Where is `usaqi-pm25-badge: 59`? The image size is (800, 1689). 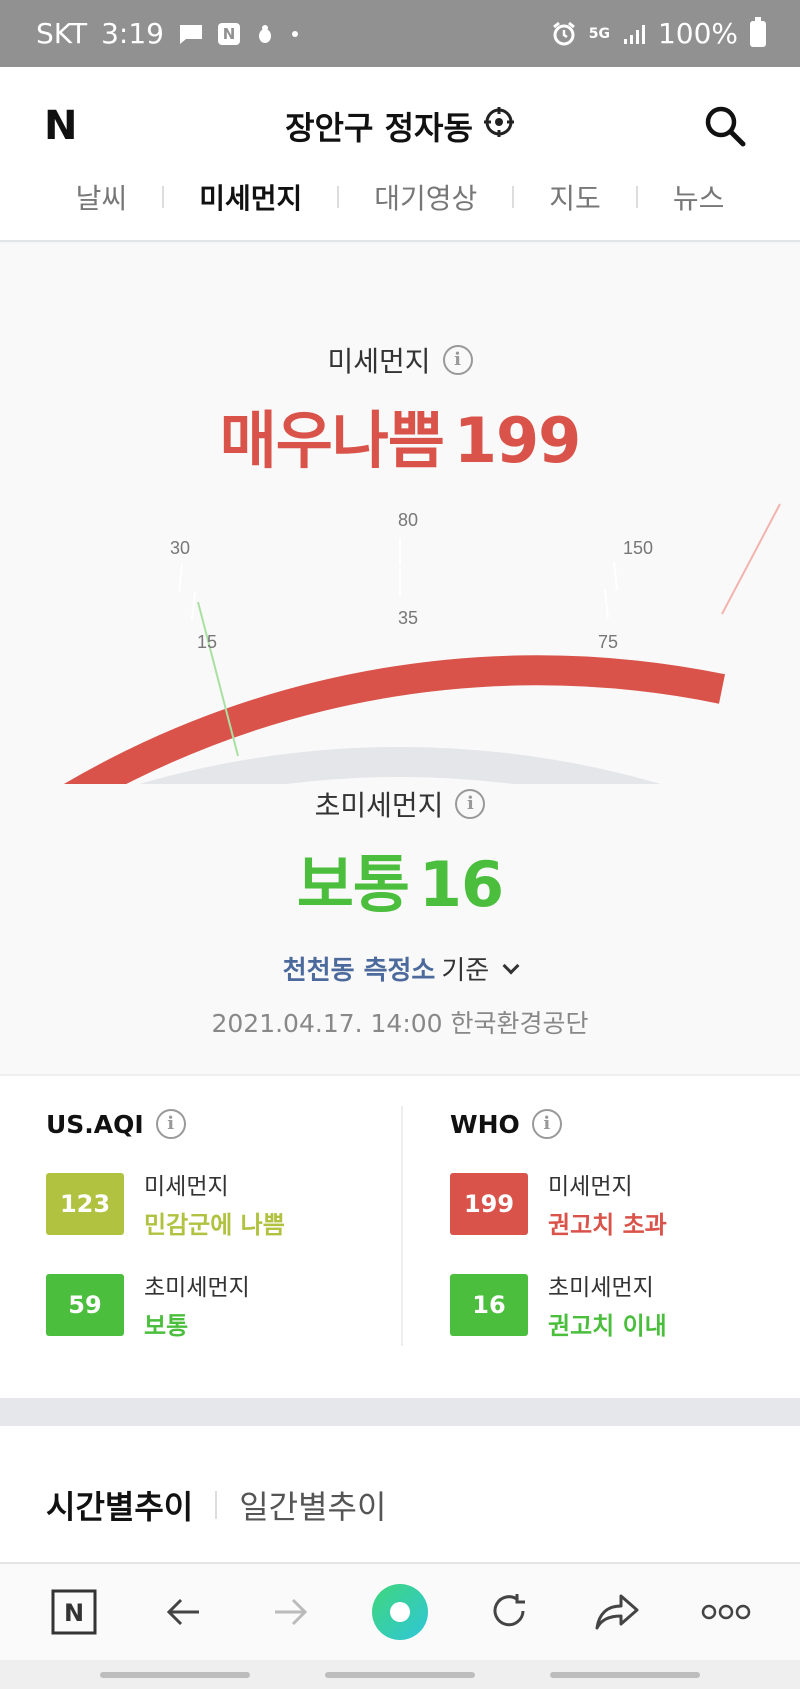
usaqi-pm25-badge: 59 is located at coordinates (85, 1304).